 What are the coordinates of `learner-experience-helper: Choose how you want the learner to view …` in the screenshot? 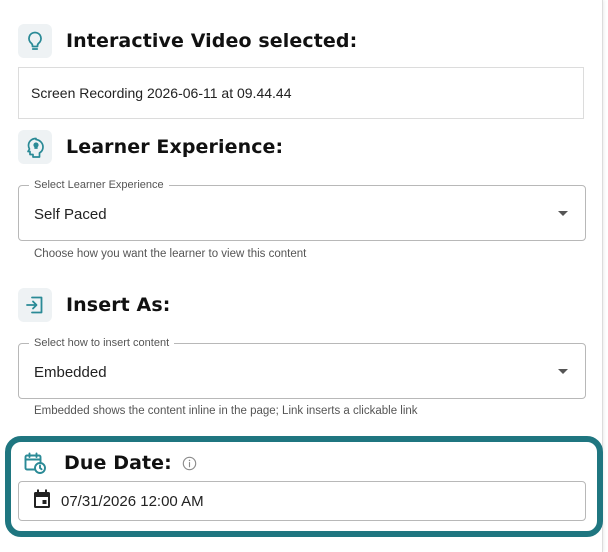 It's located at (170, 254).